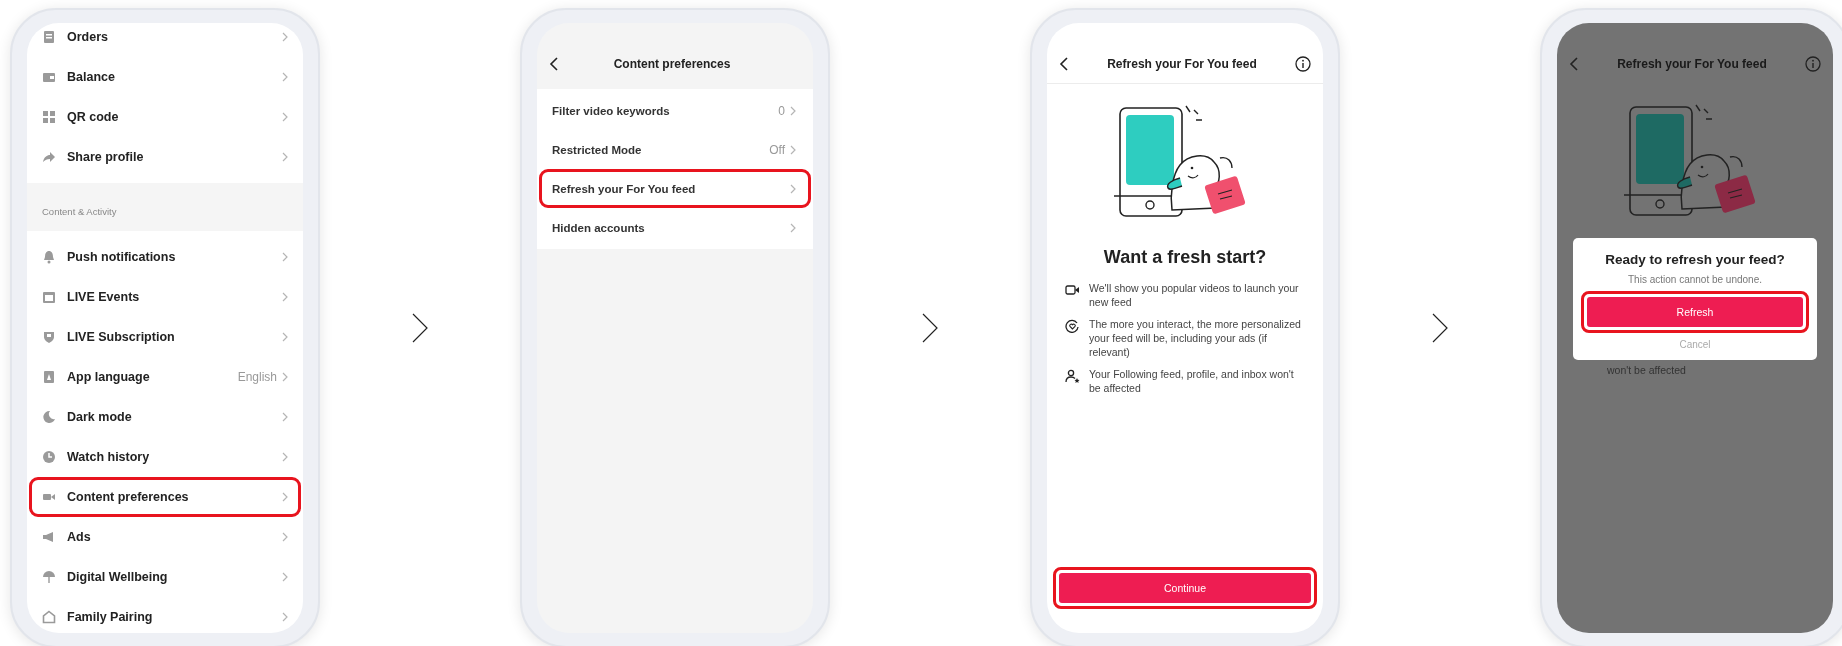  I want to click on qr-code-icon, so click(49, 117).